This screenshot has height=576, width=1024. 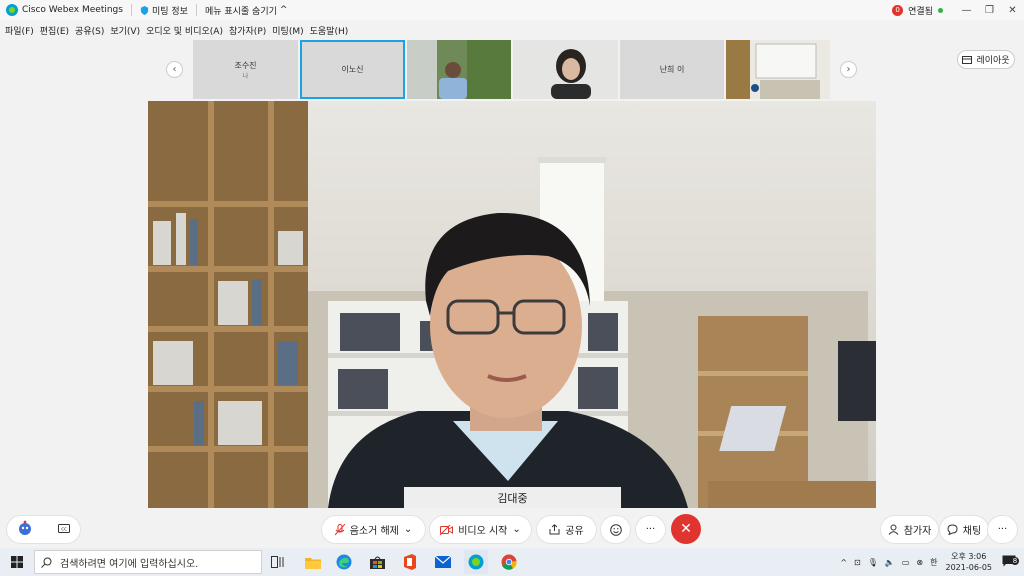 I want to click on task-view-icon, so click(x=277, y=562).